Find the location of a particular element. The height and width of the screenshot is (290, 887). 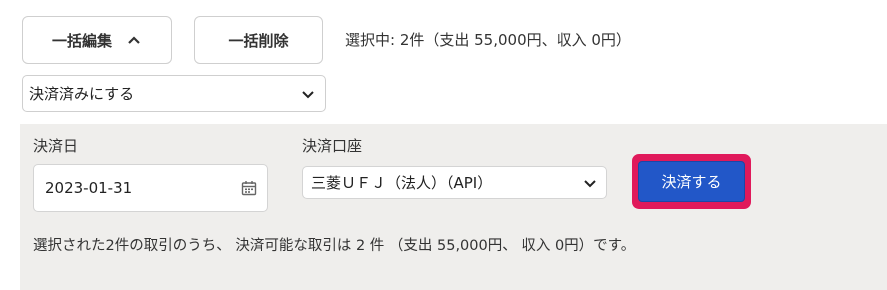

selection-info: 選択中: 2件（支出 55,000円、収入 0円） is located at coordinates (488, 40).